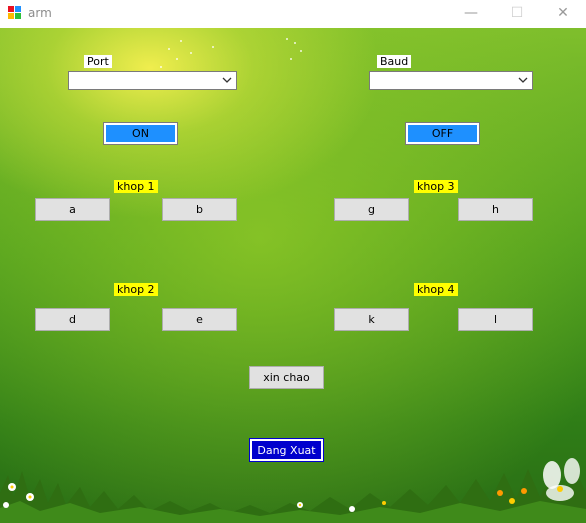 The height and width of the screenshot is (523, 586). I want to click on khop4-button-k: k, so click(371, 319).